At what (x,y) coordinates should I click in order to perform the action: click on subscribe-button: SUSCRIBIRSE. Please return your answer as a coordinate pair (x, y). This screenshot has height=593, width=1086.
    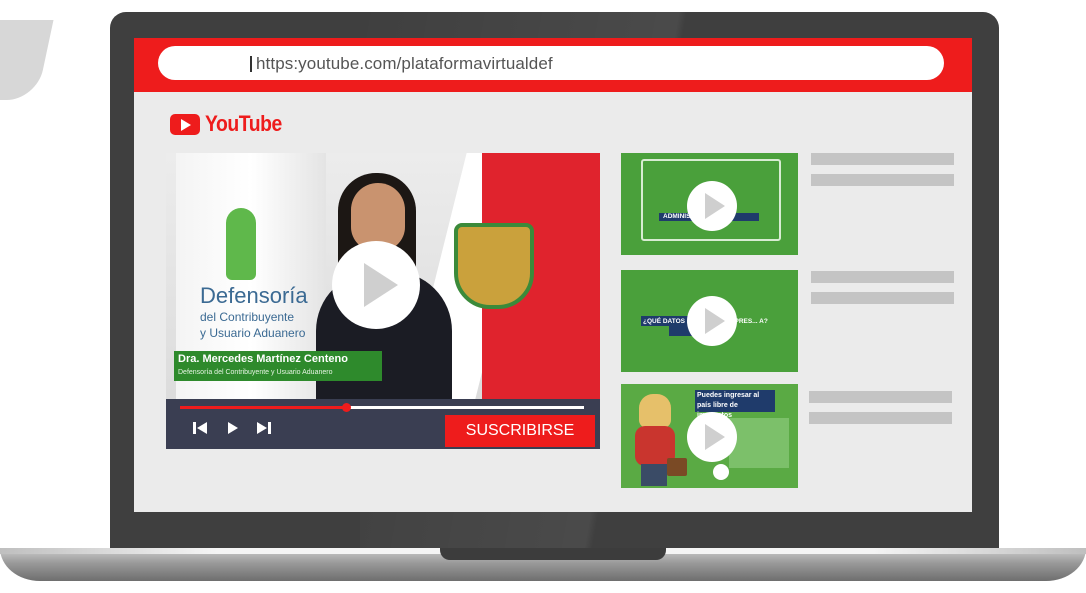
    Looking at the image, I should click on (520, 431).